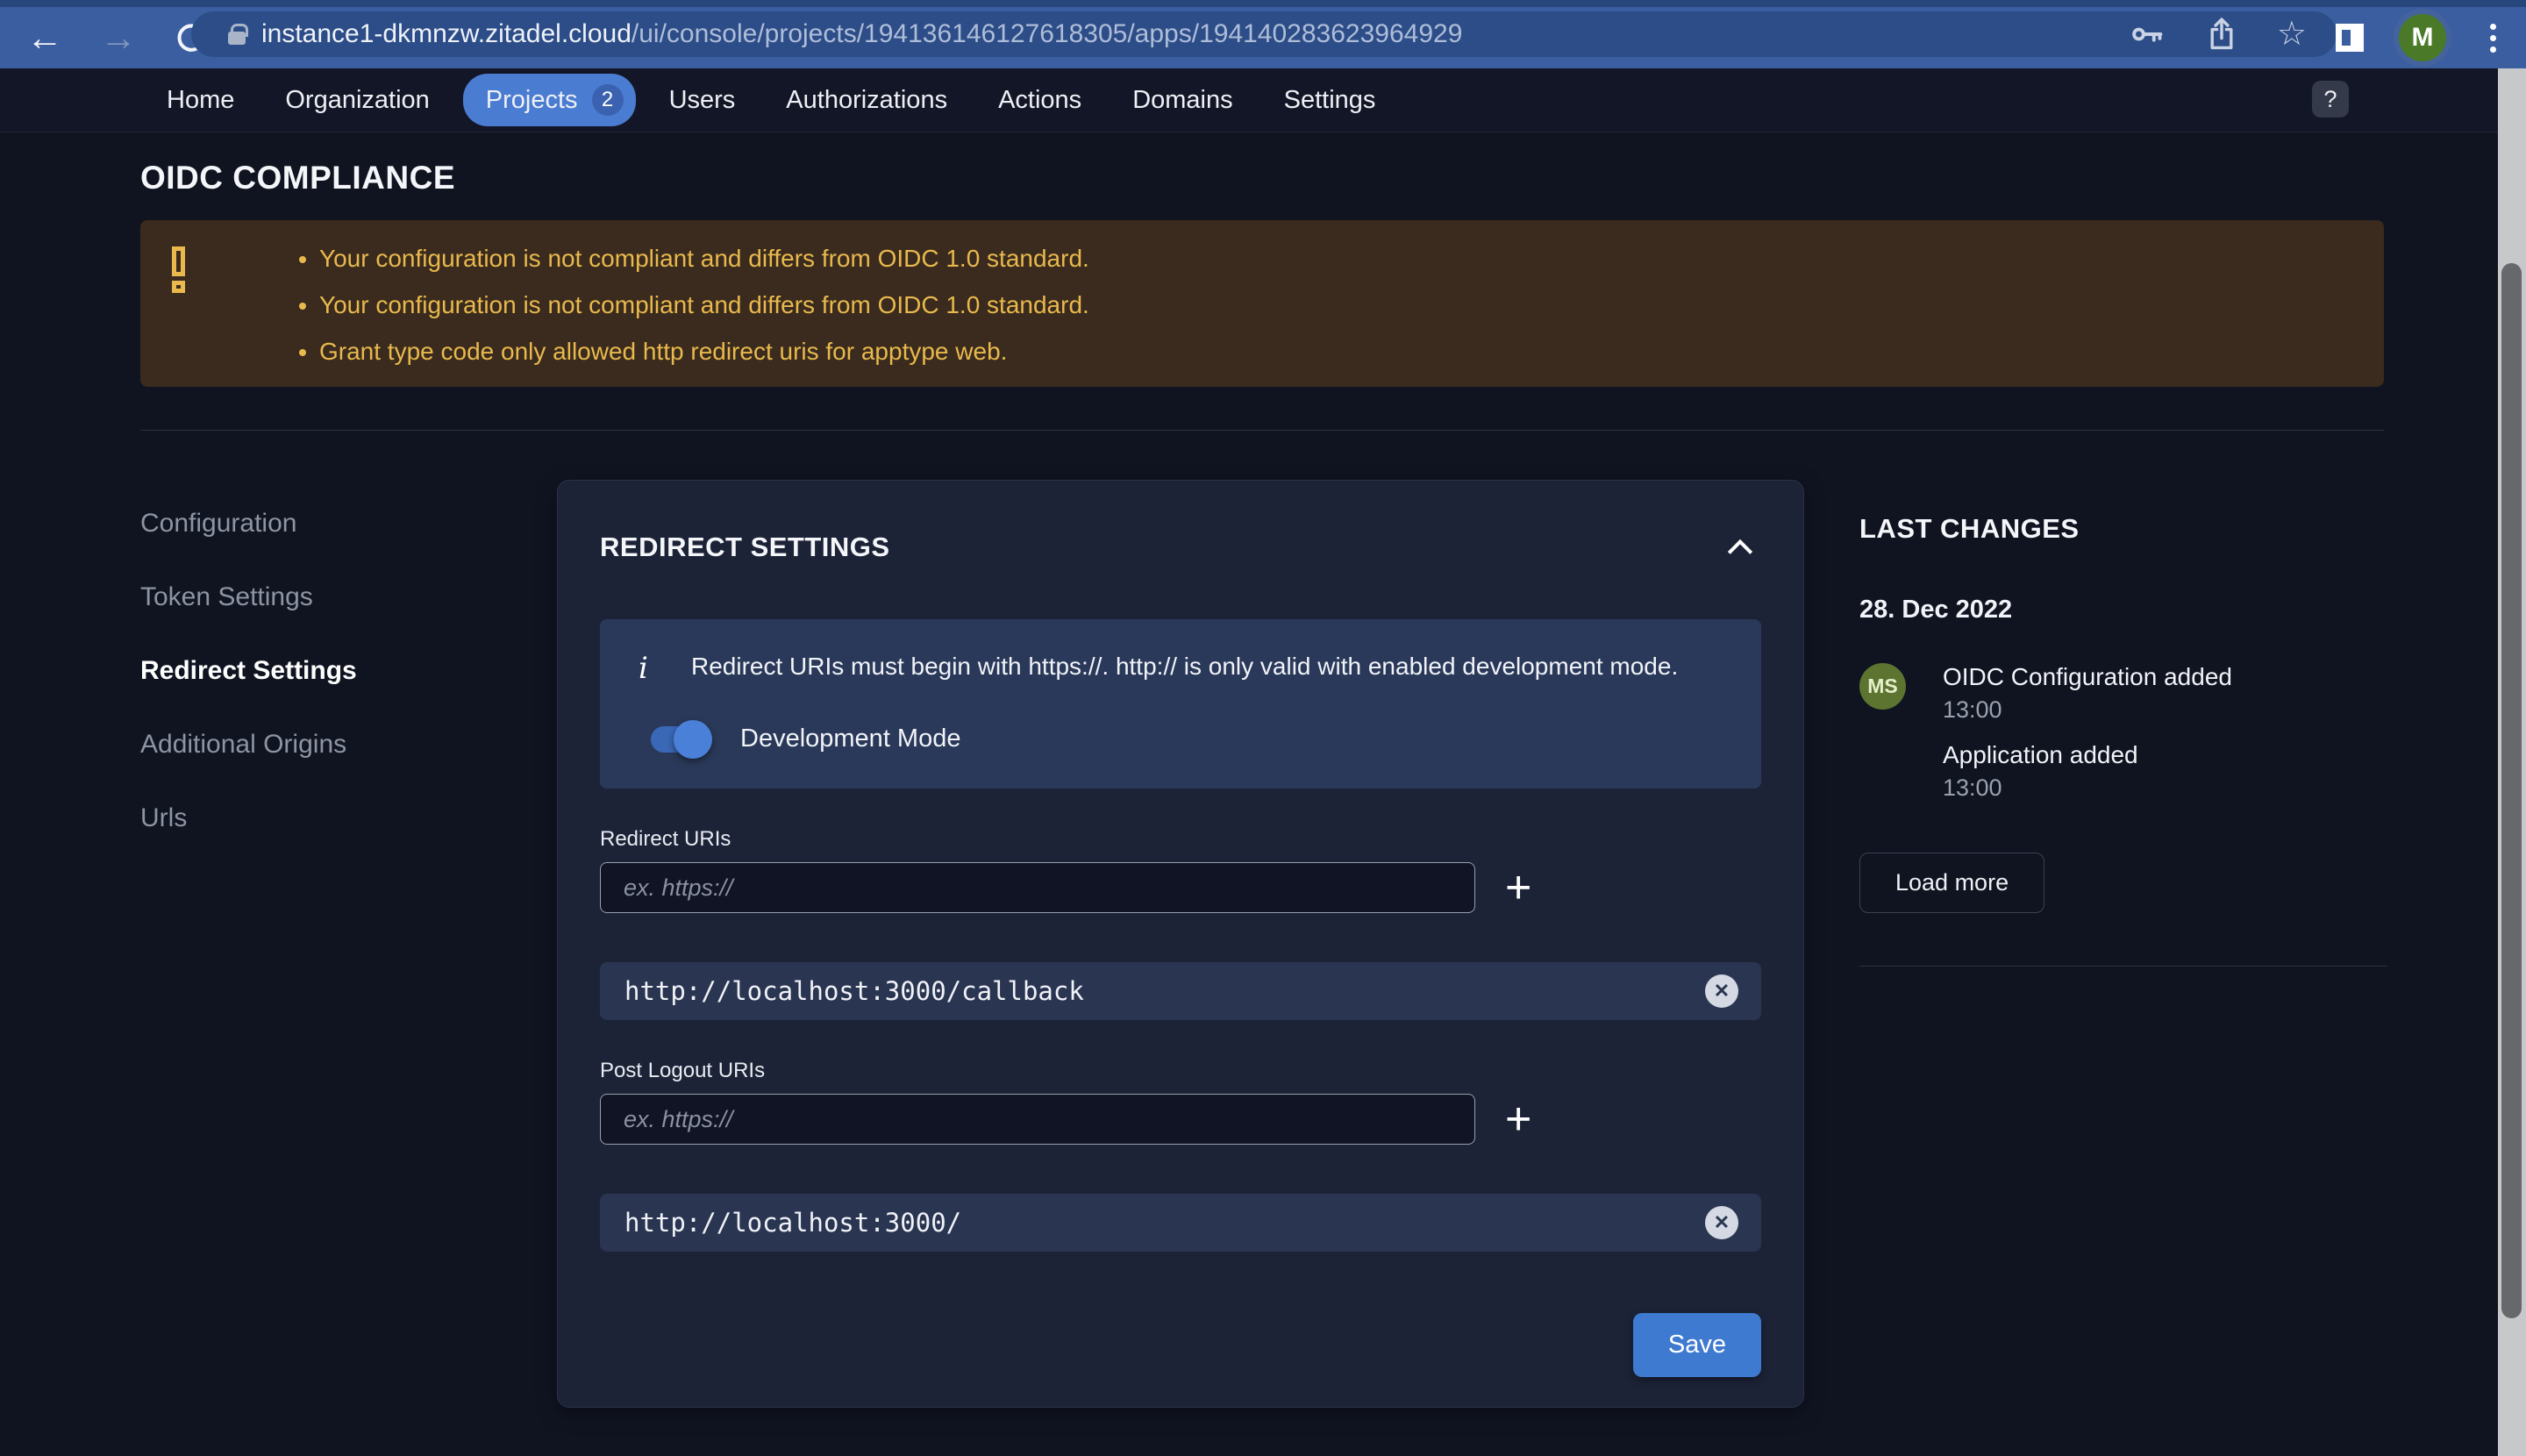  I want to click on browser-back-icon: ←, so click(44, 37).